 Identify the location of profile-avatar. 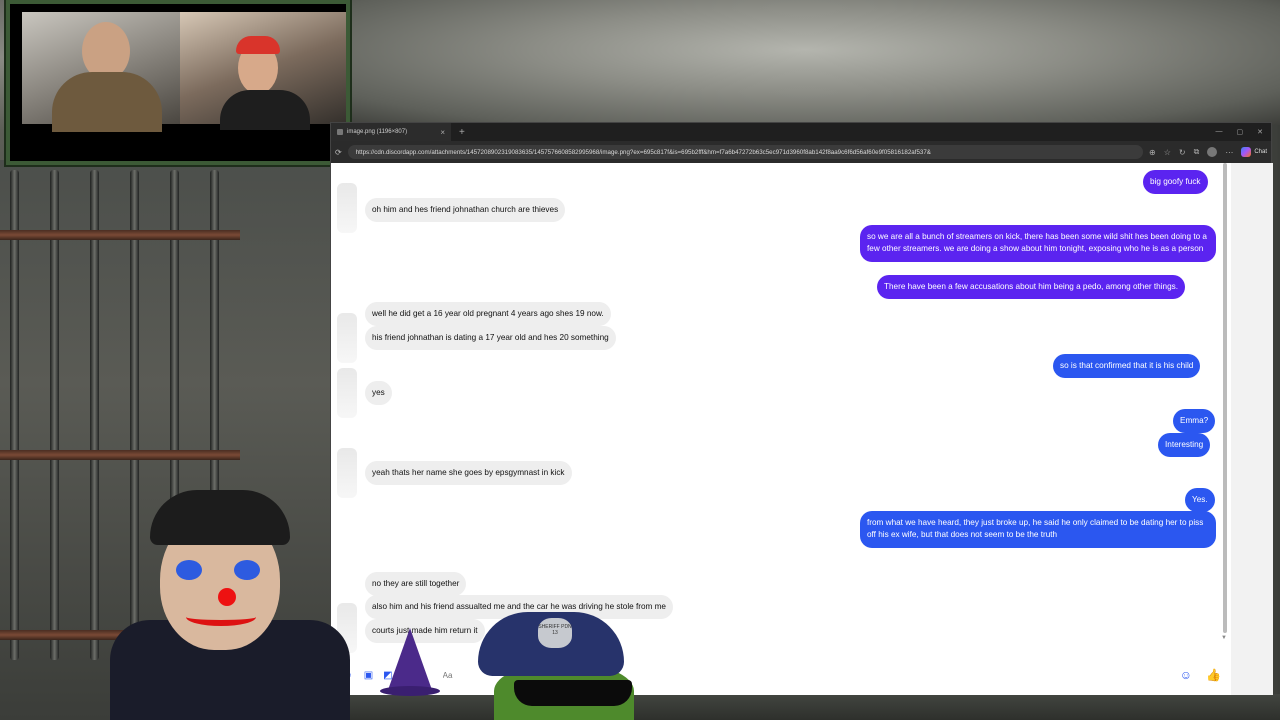
(1212, 152).